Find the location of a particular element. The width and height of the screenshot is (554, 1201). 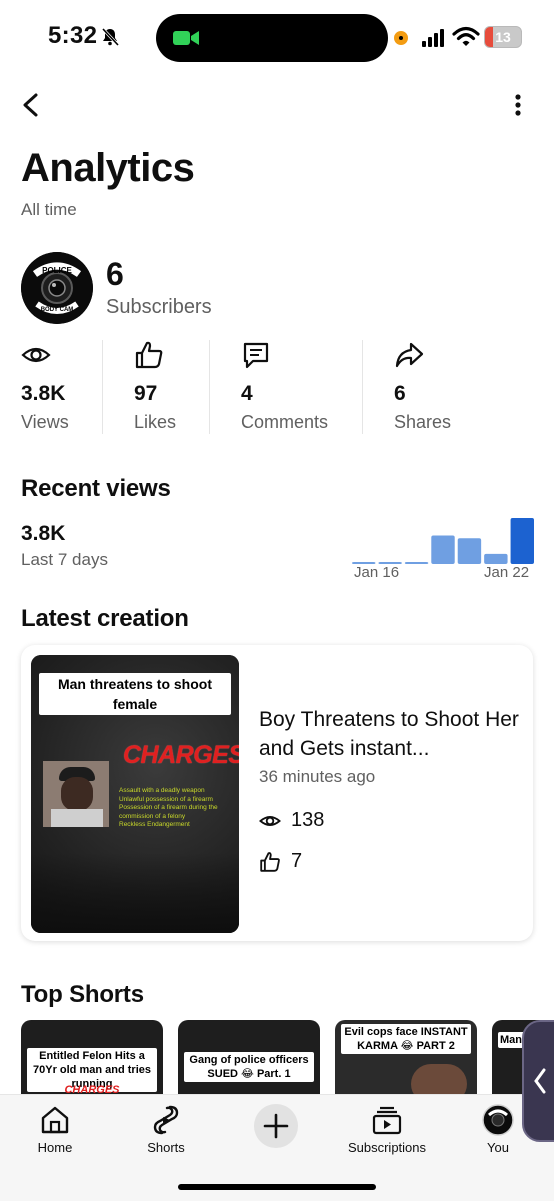

latest-views-metric: 138 is located at coordinates (291, 820).